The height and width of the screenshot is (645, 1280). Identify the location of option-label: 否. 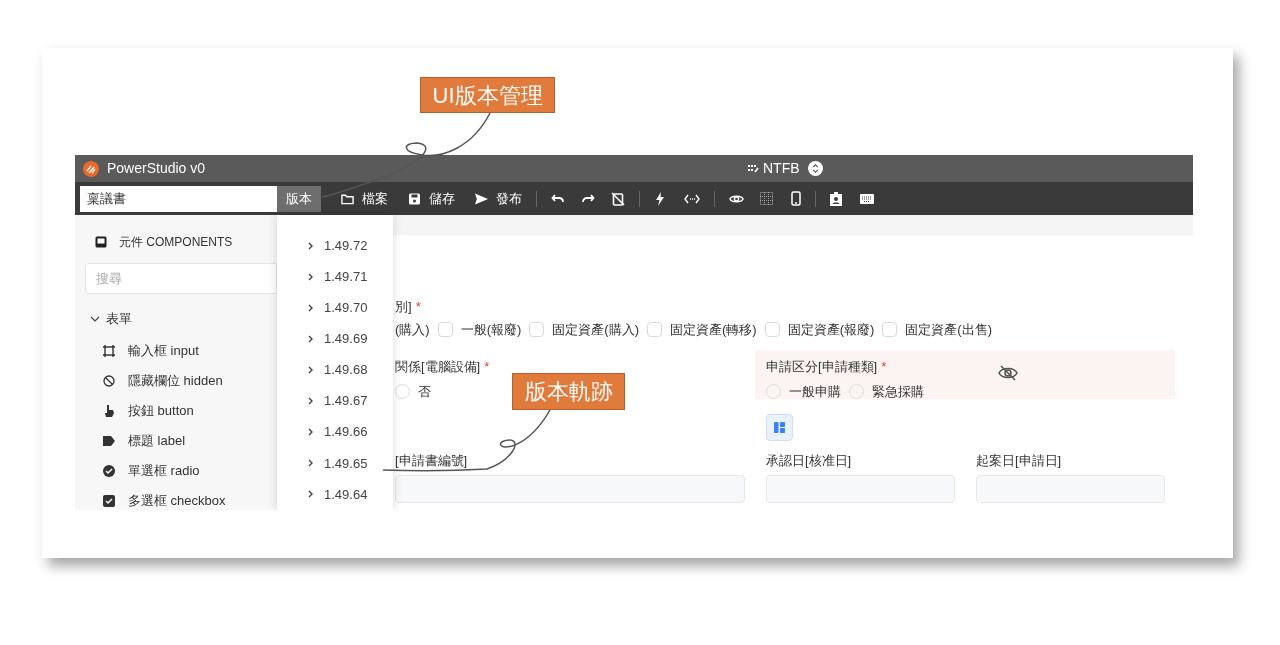
(424, 392).